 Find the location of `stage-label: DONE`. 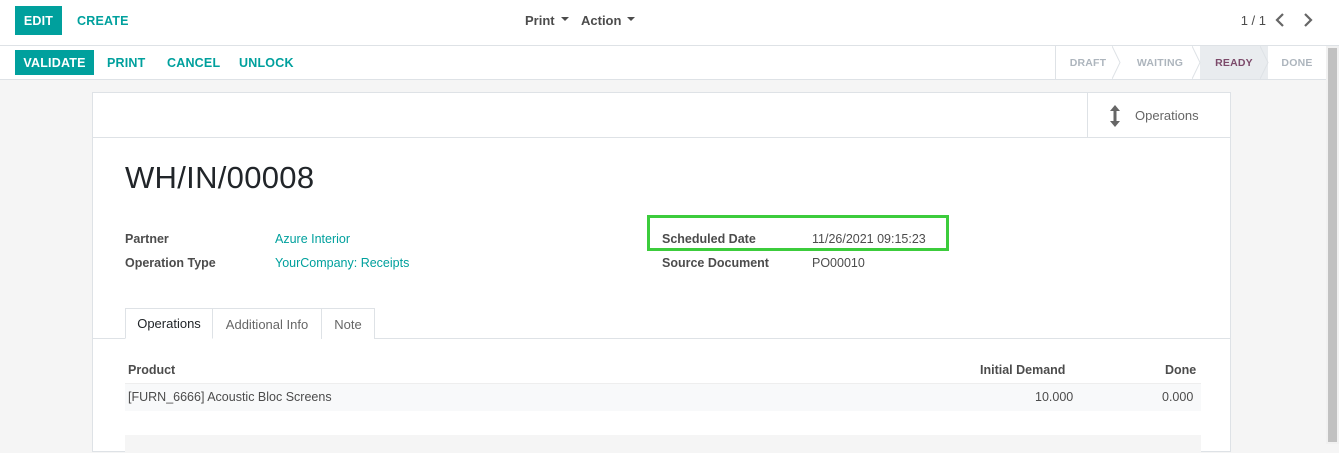

stage-label: DONE is located at coordinates (1297, 62).